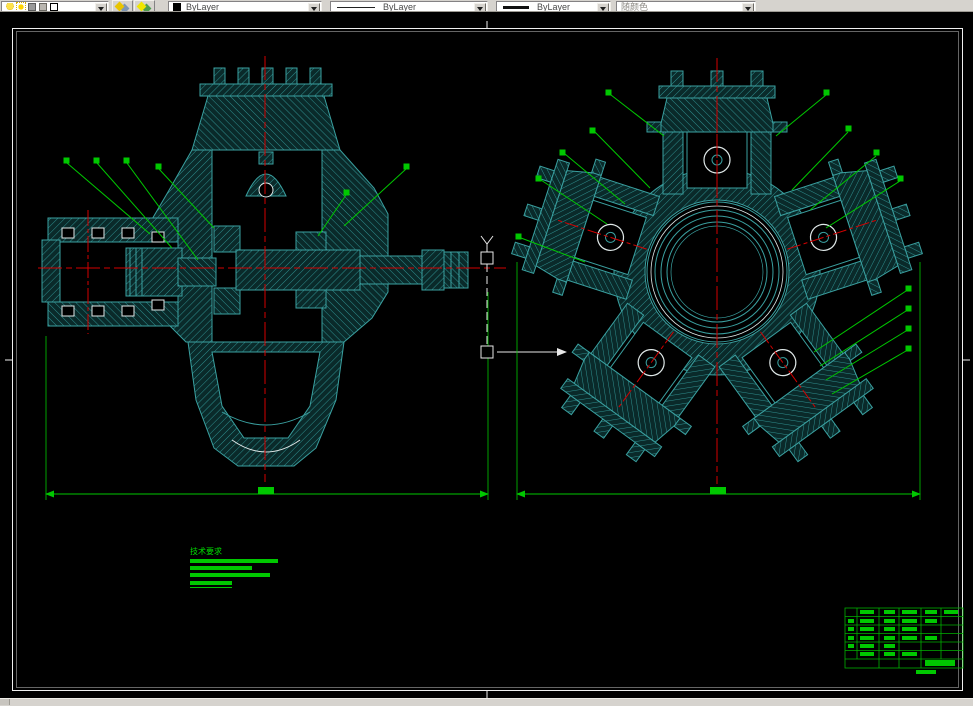 This screenshot has width=973, height=706. I want to click on layer-on-icon, so click(10, 7).